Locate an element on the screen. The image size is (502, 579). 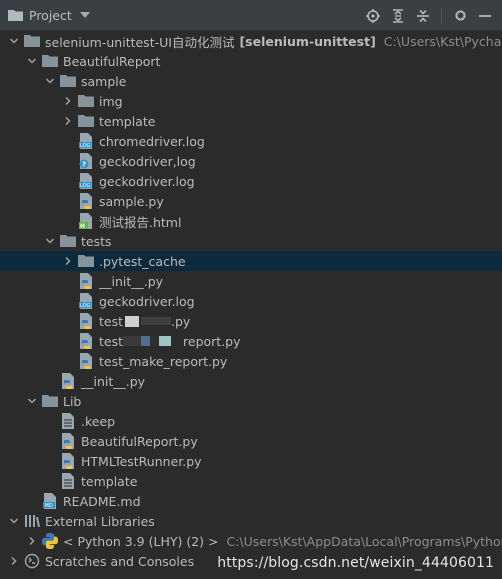
tree-item-label-suffix: .py is located at coordinates (181, 321).